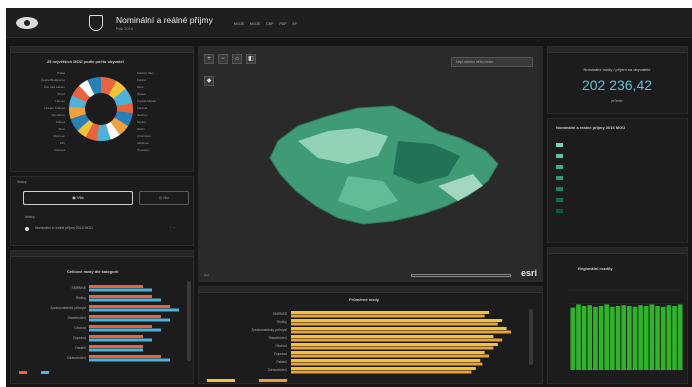 The height and width of the screenshot is (387, 692). I want to click on zoom-out-button: −, so click(223, 59).